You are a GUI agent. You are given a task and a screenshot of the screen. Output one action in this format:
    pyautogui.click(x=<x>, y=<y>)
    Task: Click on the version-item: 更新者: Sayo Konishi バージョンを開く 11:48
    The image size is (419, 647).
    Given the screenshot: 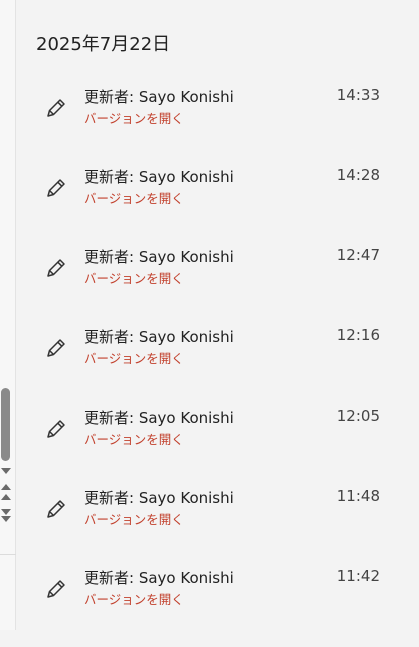 What is the action you would take?
    pyautogui.click(x=218, y=527)
    